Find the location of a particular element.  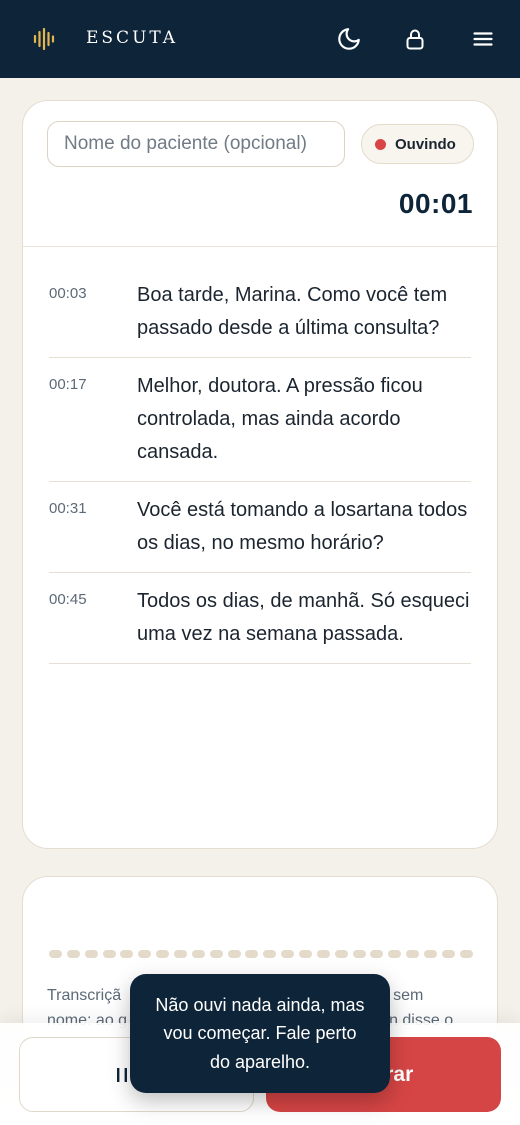

entry-timestamp: 00:31 is located at coordinates (68, 508).